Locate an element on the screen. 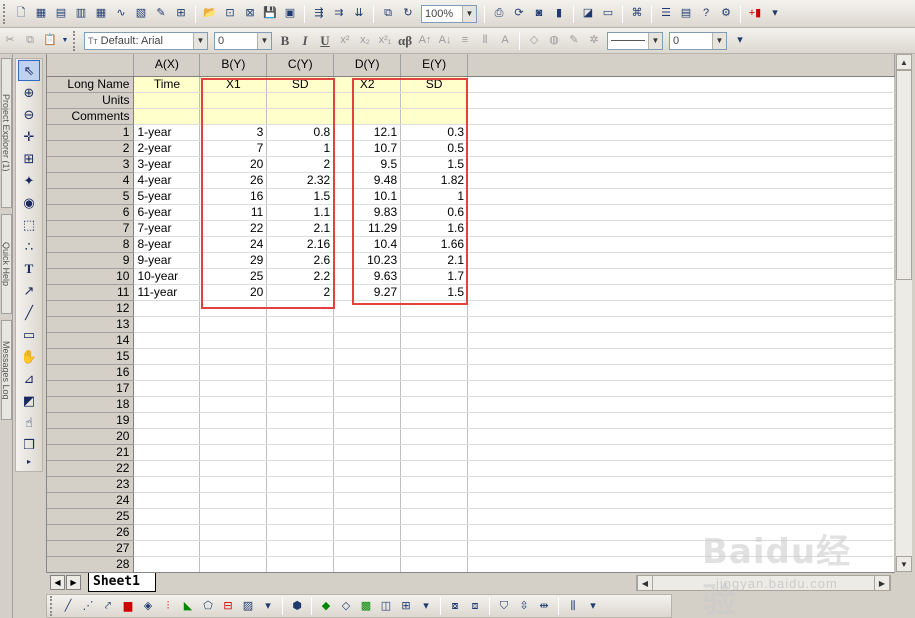 The image size is (915, 618). line-width-select: 0 ▼ is located at coordinates (698, 40).